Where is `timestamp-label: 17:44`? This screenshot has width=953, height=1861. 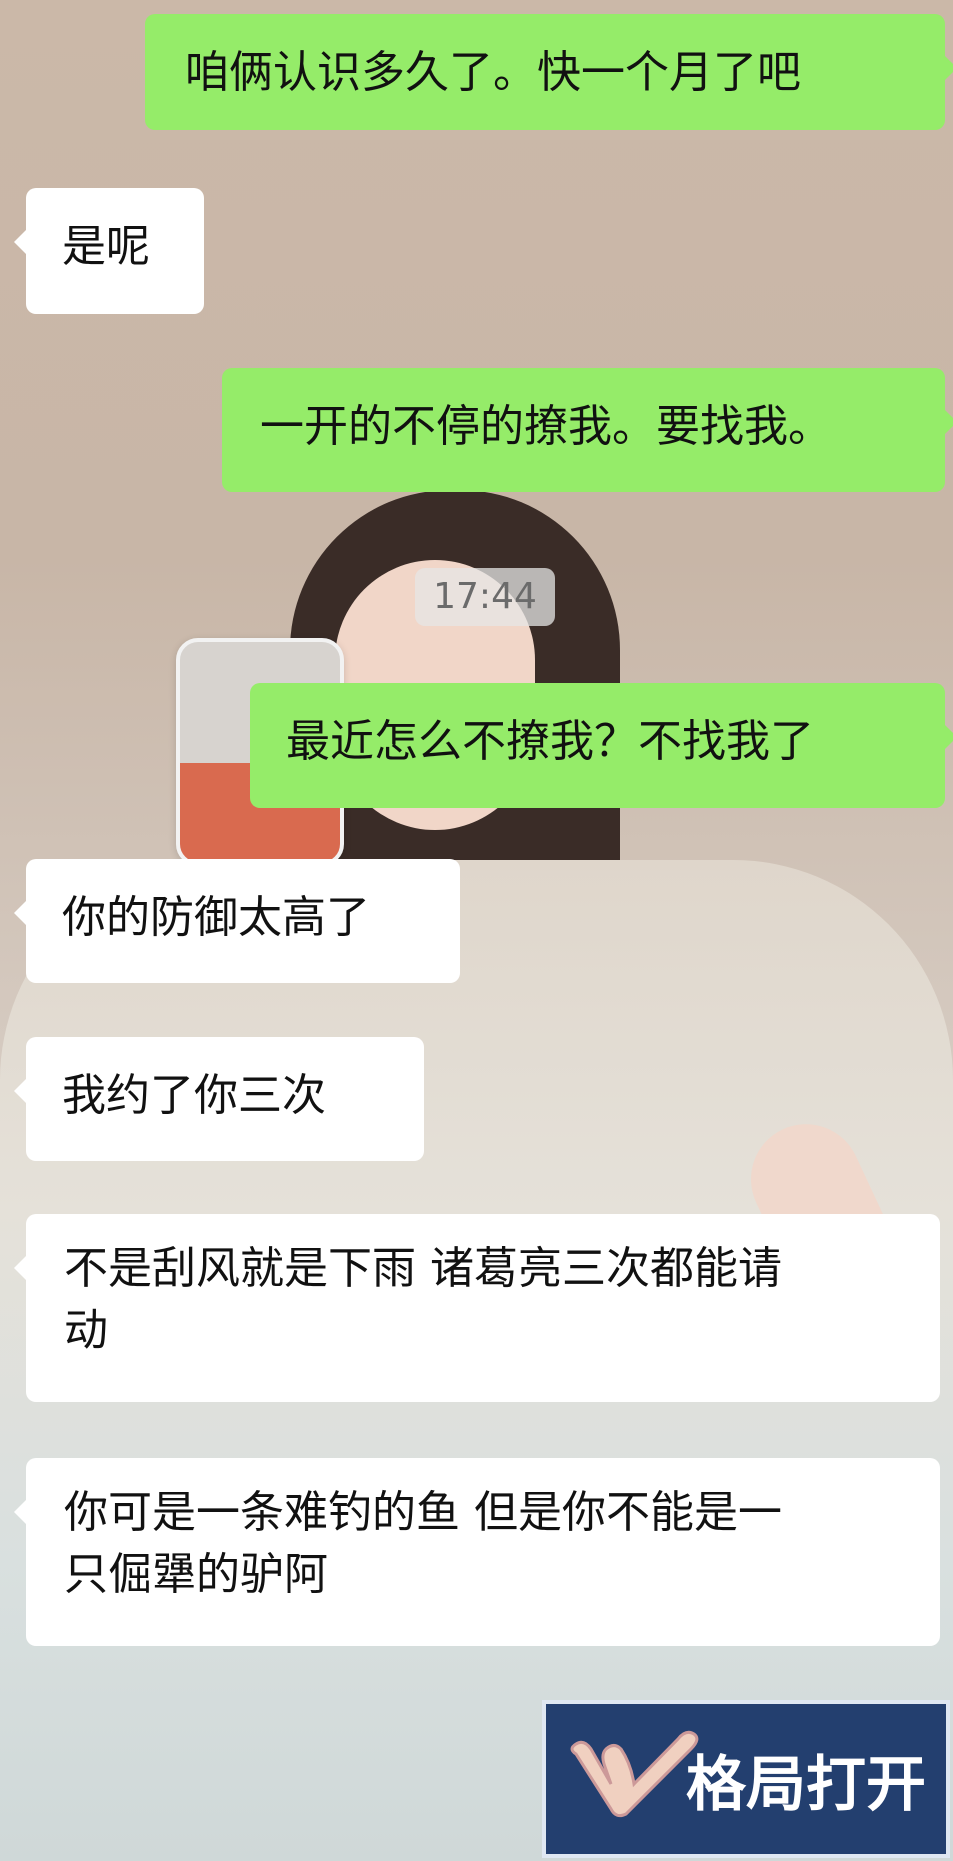 timestamp-label: 17:44 is located at coordinates (485, 597).